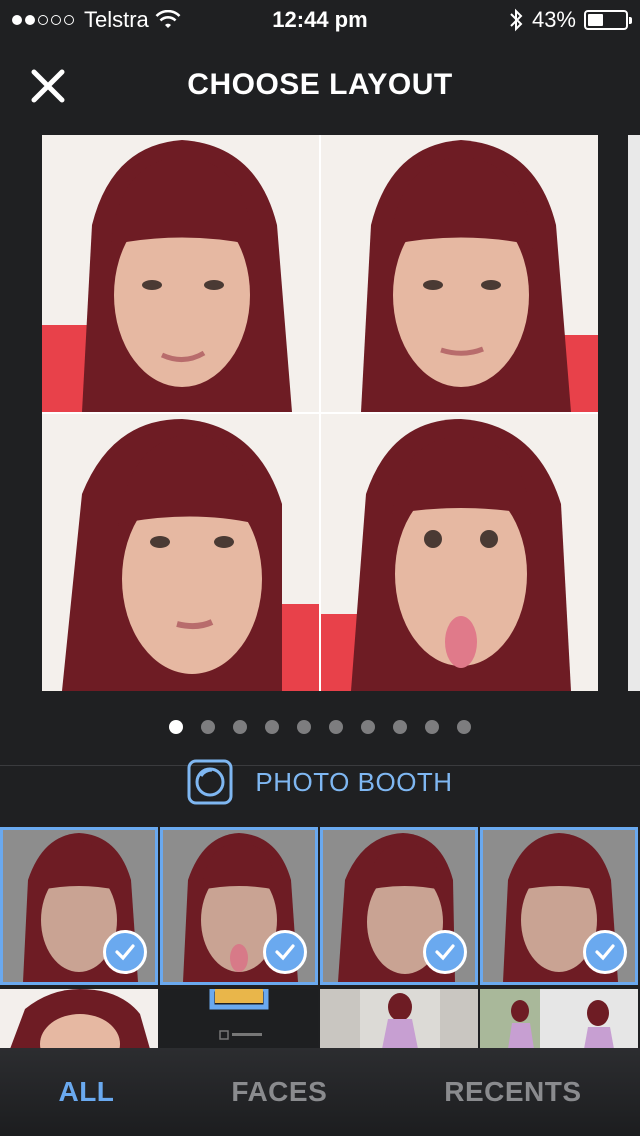  I want to click on photo-top-right, so click(459, 273).